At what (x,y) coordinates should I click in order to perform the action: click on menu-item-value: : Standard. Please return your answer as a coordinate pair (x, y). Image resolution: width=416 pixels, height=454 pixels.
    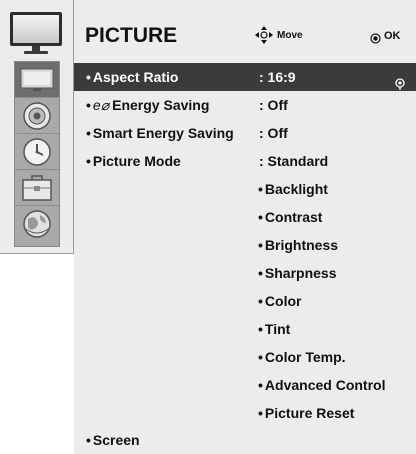
    Looking at the image, I should click on (294, 161).